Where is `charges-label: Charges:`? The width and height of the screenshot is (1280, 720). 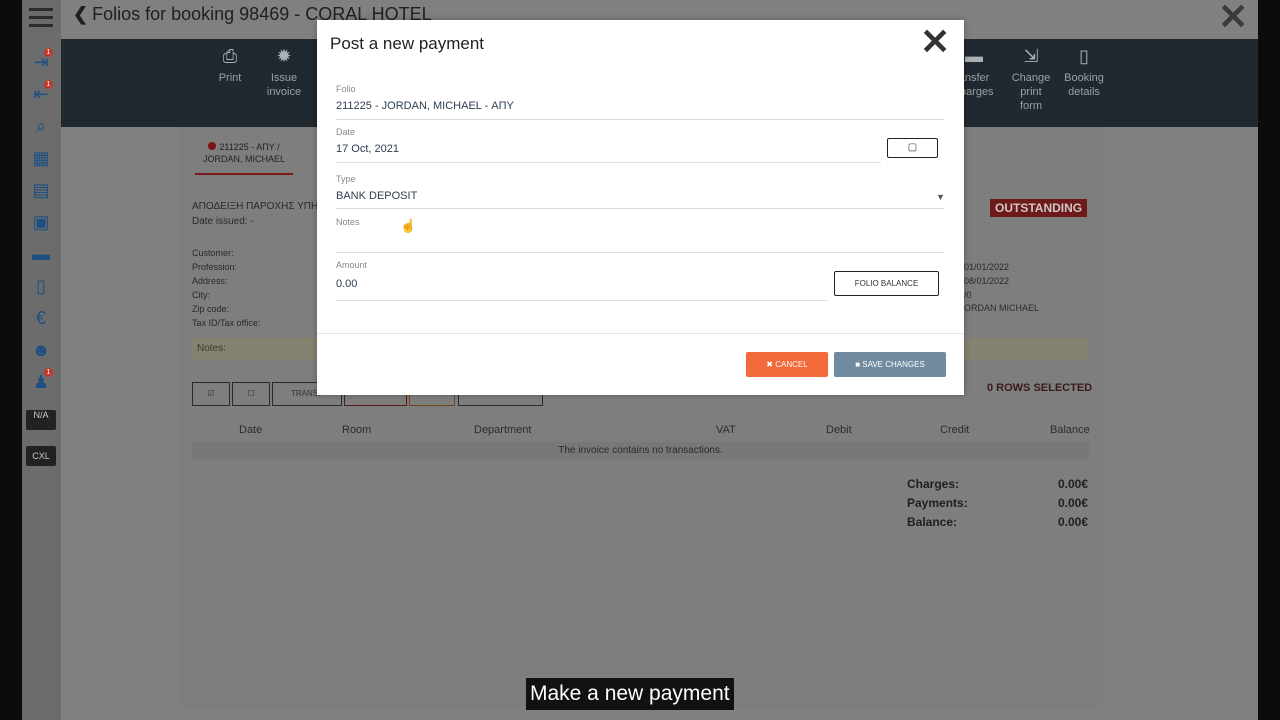 charges-label: Charges: is located at coordinates (933, 484).